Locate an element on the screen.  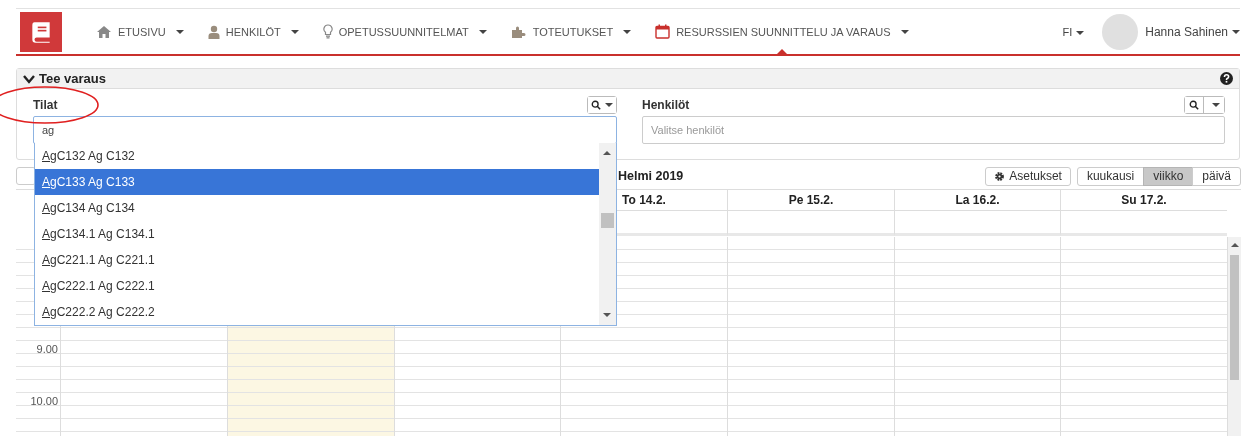
dropdown-option: AgC222.2 Ag C222.2 is located at coordinates (317, 312).